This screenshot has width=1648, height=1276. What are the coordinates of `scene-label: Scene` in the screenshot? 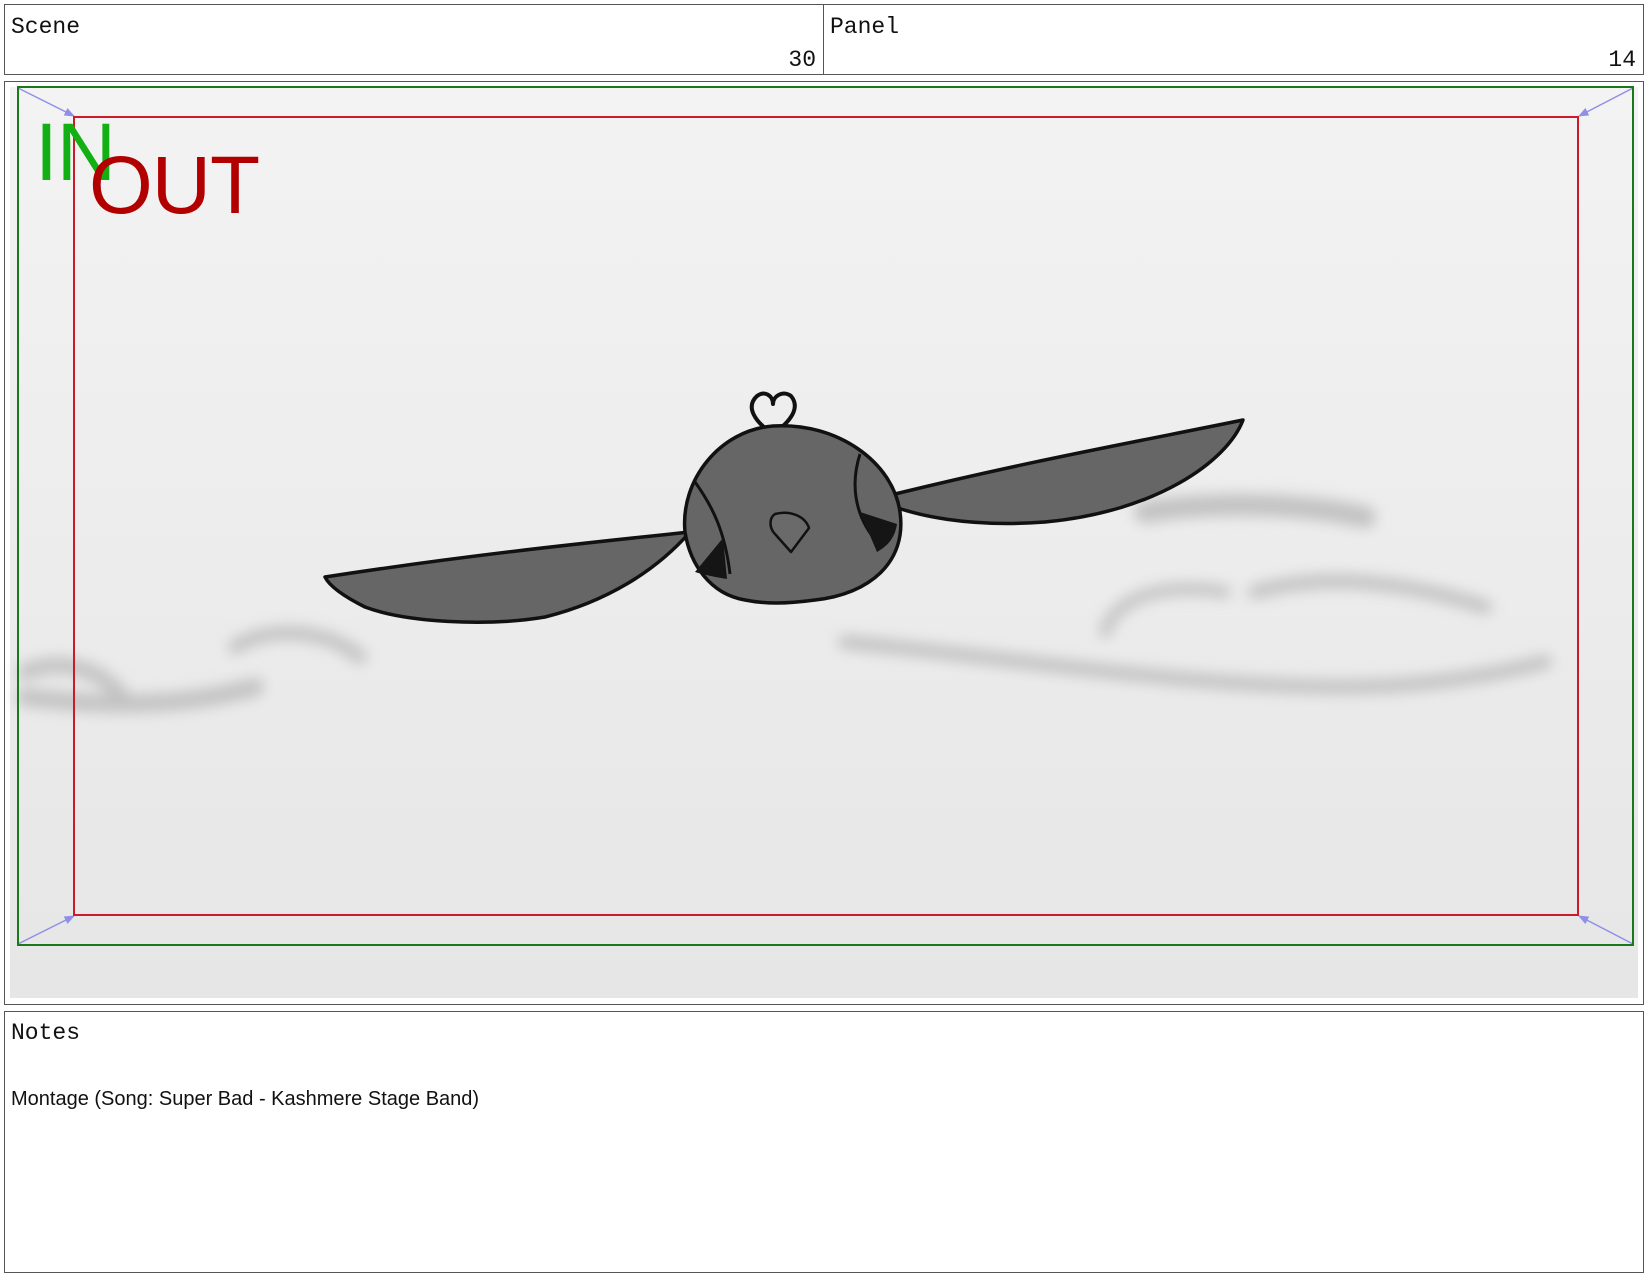 It's located at (46, 27).